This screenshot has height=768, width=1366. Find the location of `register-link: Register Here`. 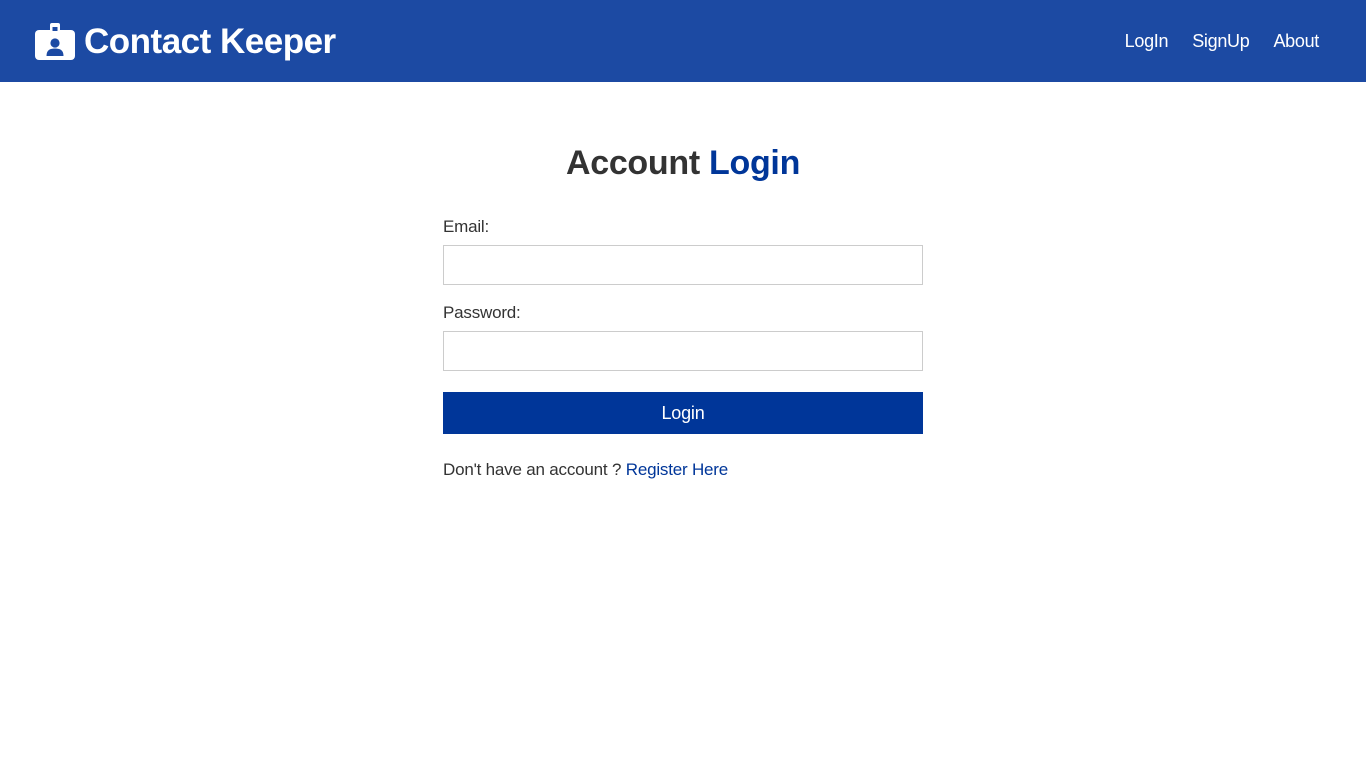

register-link: Register Here is located at coordinates (677, 469).